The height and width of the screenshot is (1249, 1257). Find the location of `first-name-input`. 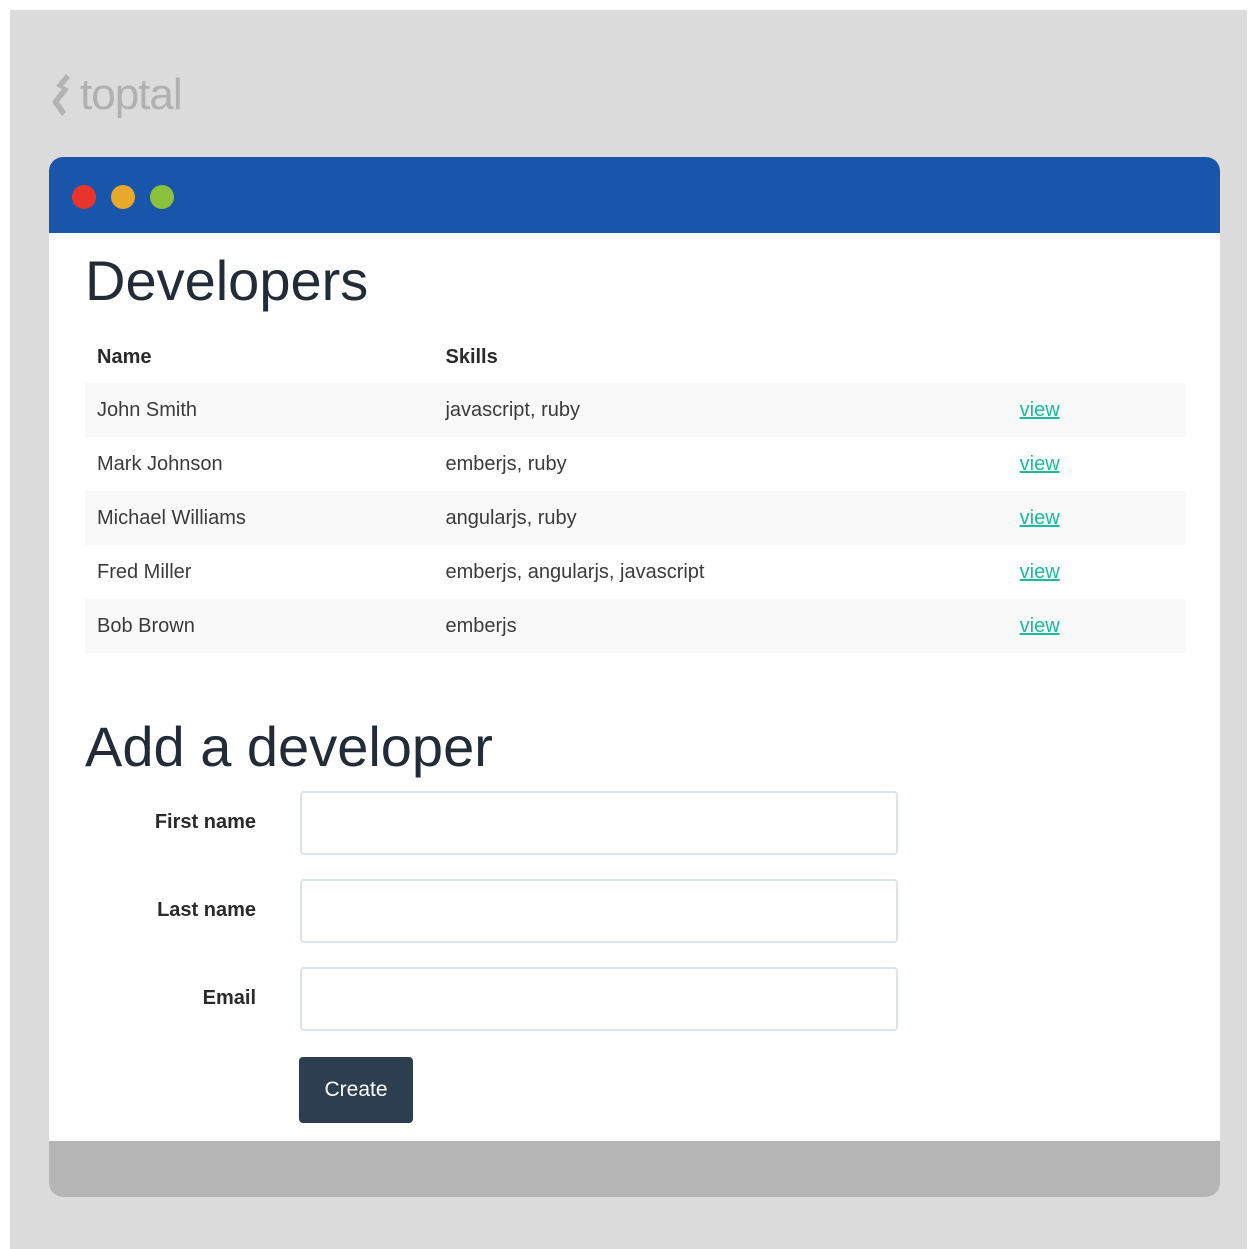

first-name-input is located at coordinates (599, 823).